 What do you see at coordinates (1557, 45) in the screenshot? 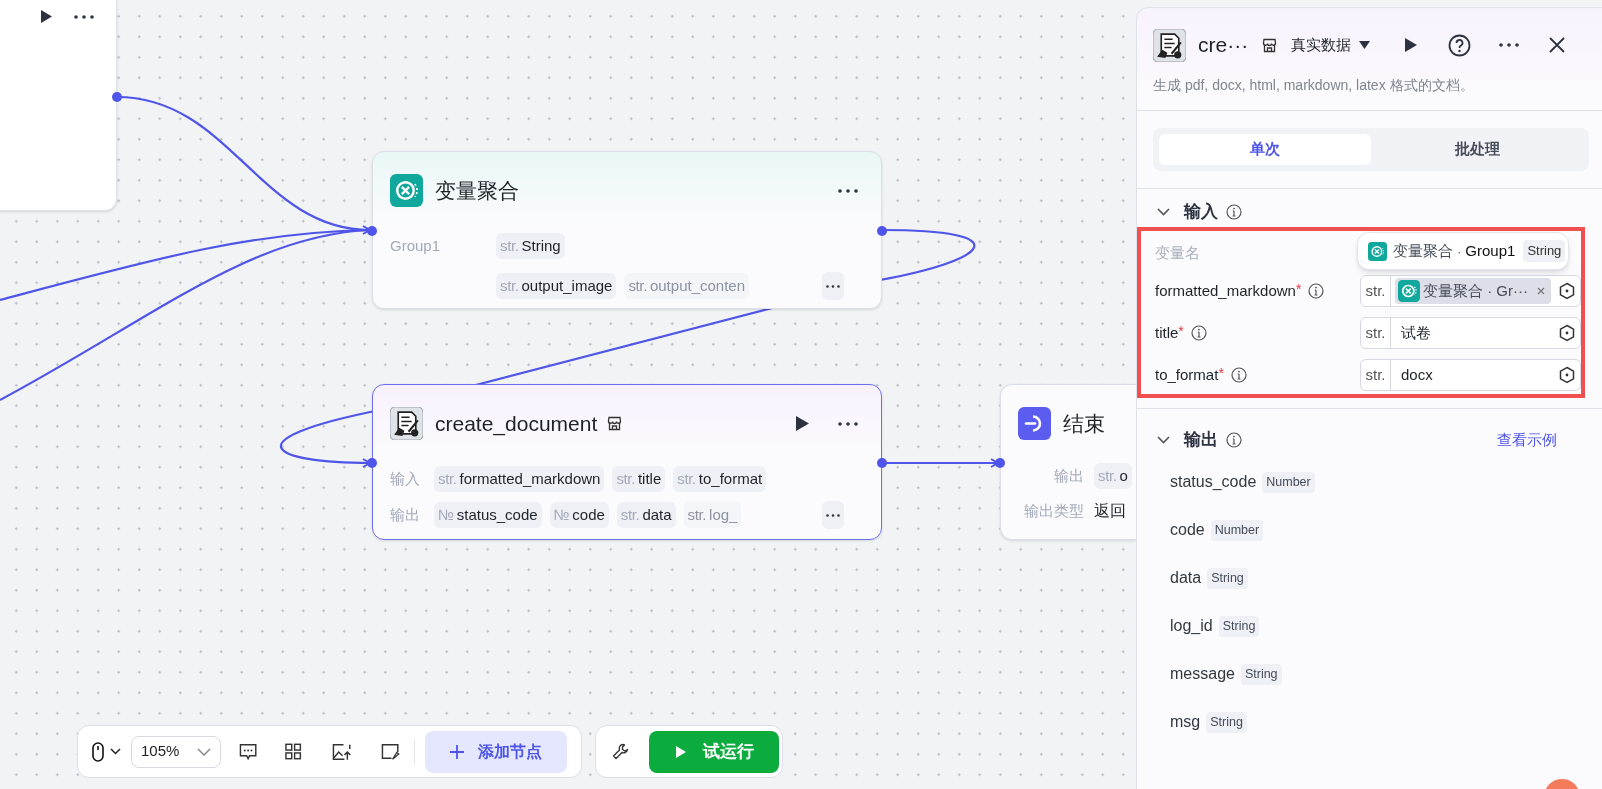
I see `close-icon` at bounding box center [1557, 45].